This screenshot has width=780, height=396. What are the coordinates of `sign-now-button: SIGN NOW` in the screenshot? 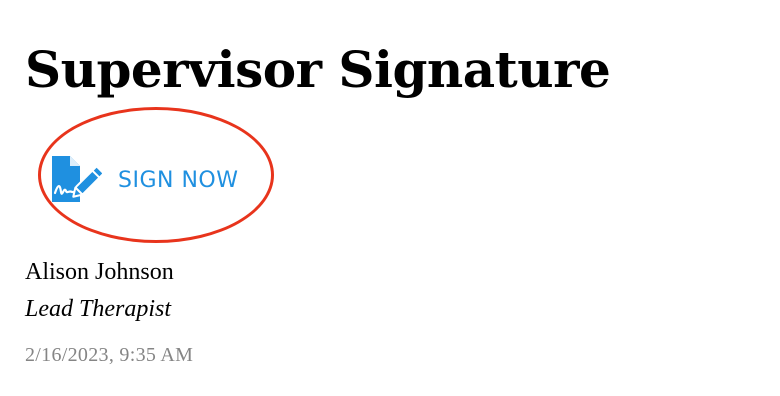 It's located at (142, 180).